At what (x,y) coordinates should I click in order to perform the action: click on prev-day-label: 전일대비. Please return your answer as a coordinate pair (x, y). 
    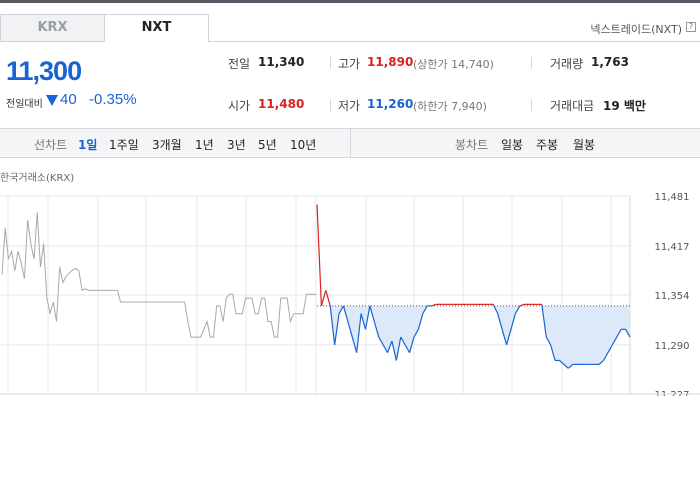
    Looking at the image, I should click on (24, 104).